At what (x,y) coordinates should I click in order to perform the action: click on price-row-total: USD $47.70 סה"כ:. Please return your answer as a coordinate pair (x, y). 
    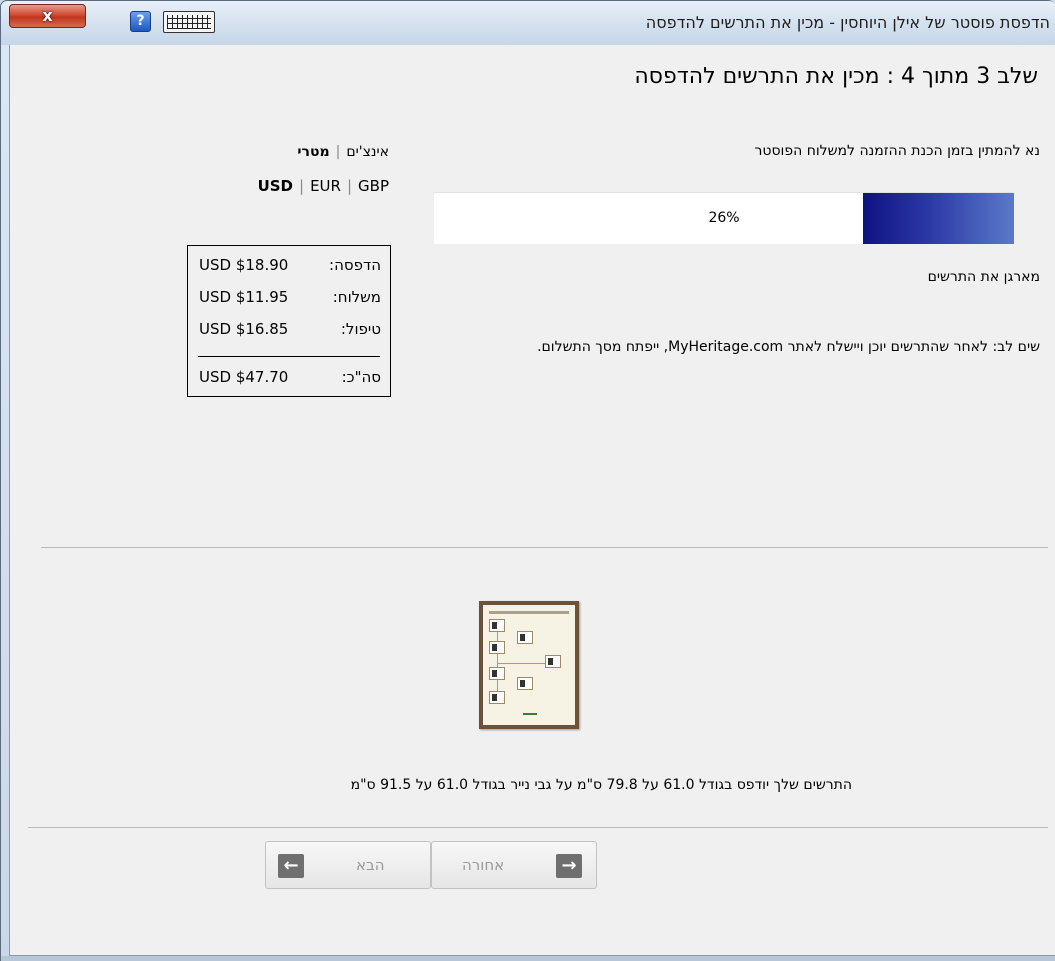
    Looking at the image, I should click on (289, 379).